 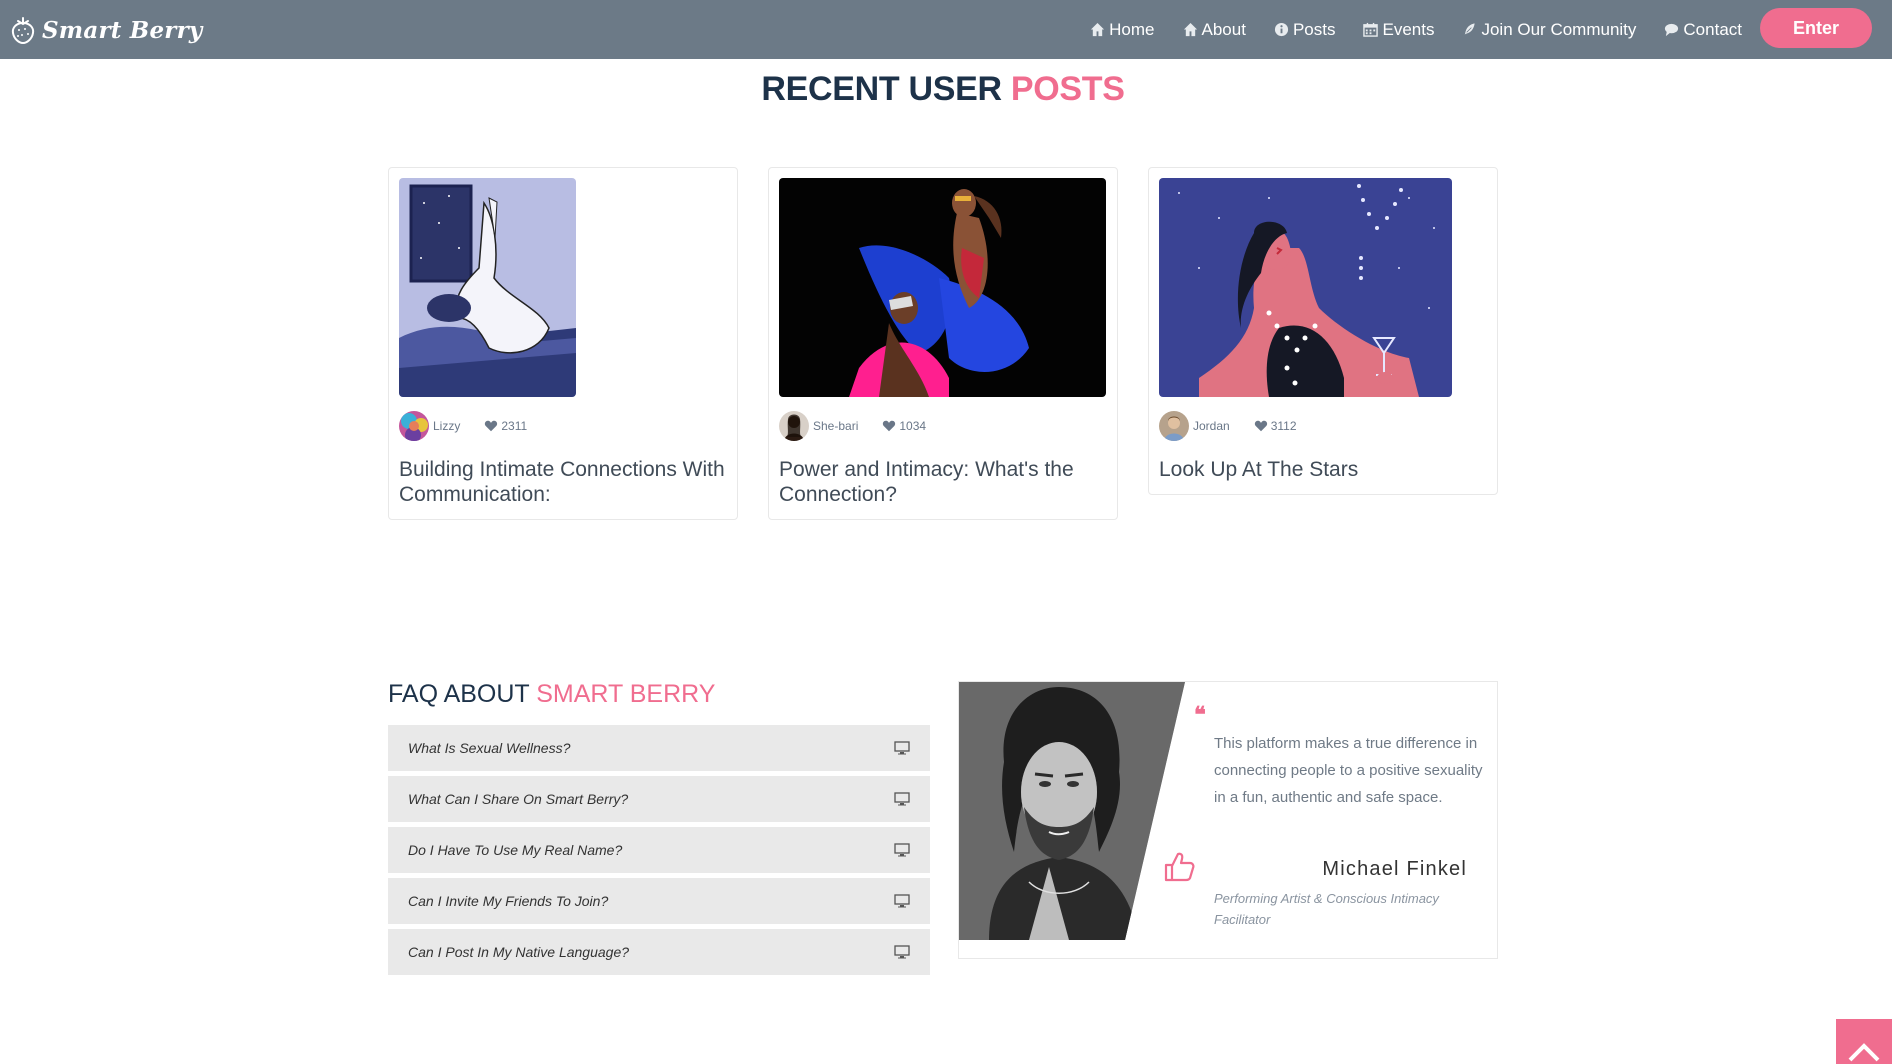 What do you see at coordinates (659, 901) in the screenshot?
I see `faq-item: Can I Invite My Friends To Join?` at bounding box center [659, 901].